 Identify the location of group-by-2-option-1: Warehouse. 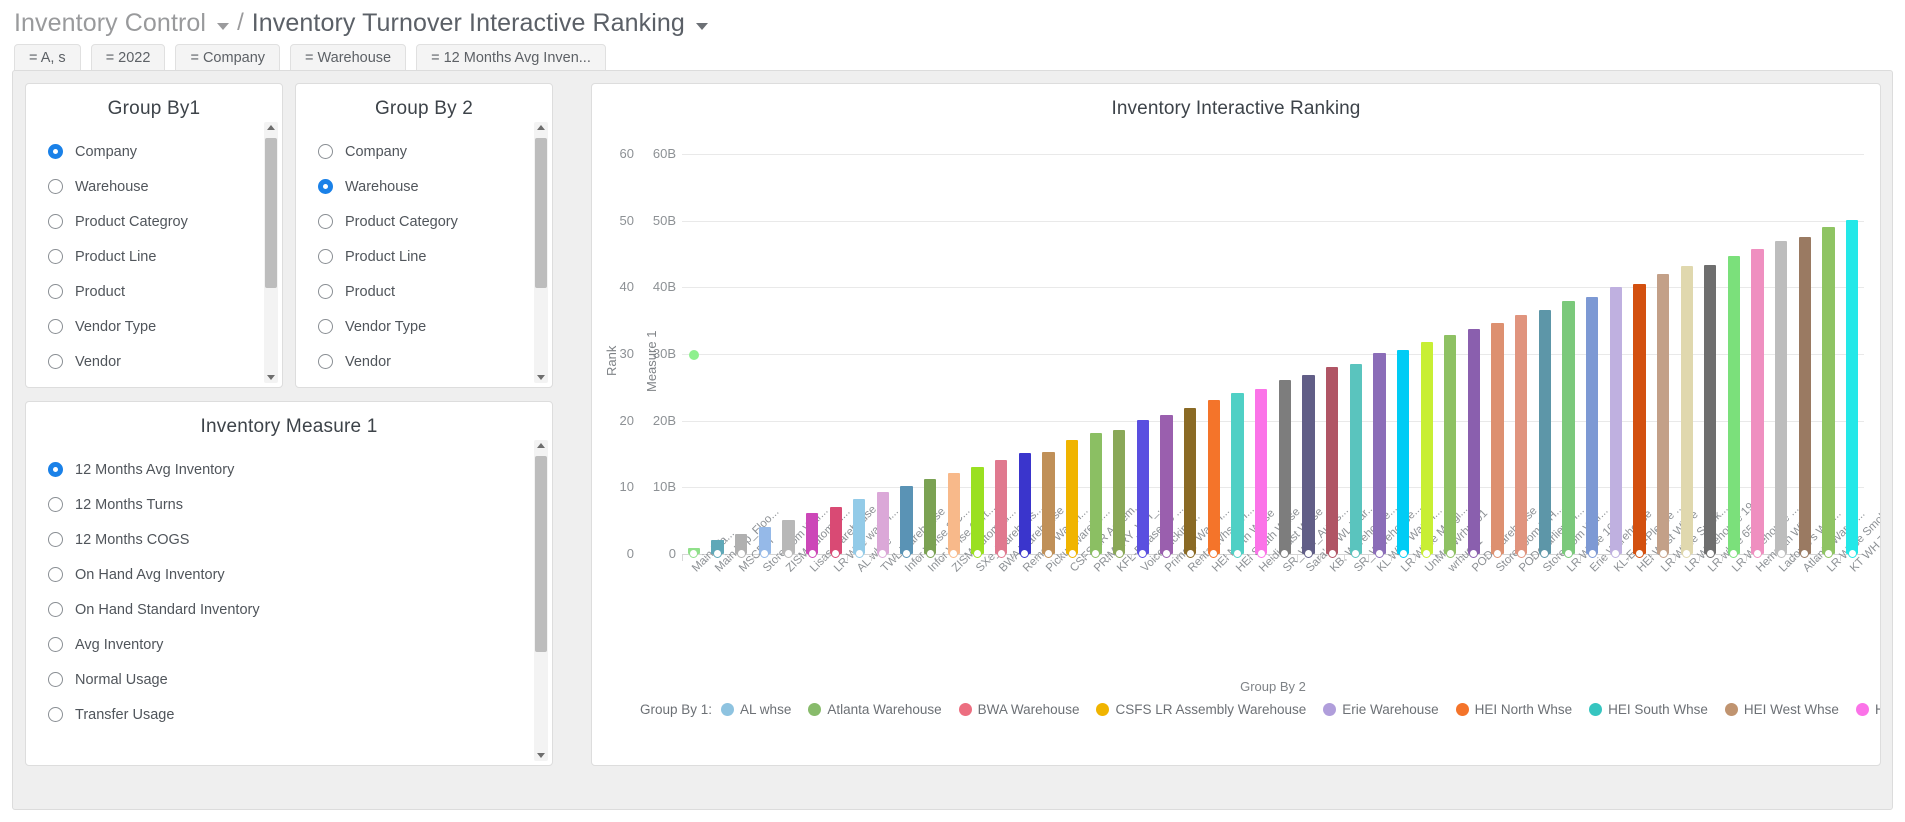
(424, 186).